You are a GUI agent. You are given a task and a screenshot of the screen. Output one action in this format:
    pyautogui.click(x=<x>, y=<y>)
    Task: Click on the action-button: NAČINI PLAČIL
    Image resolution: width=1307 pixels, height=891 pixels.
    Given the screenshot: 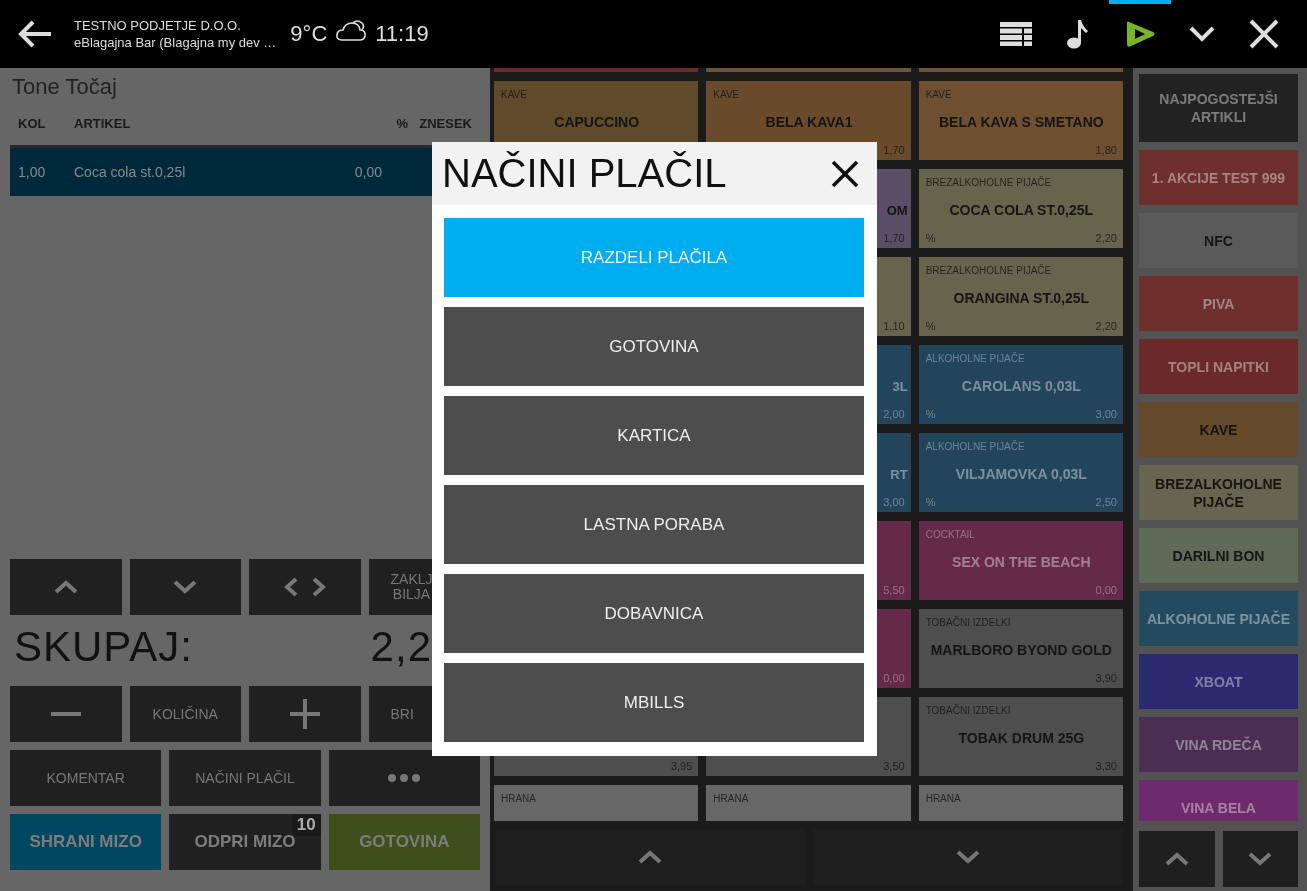 What is the action you would take?
    pyautogui.click(x=245, y=778)
    